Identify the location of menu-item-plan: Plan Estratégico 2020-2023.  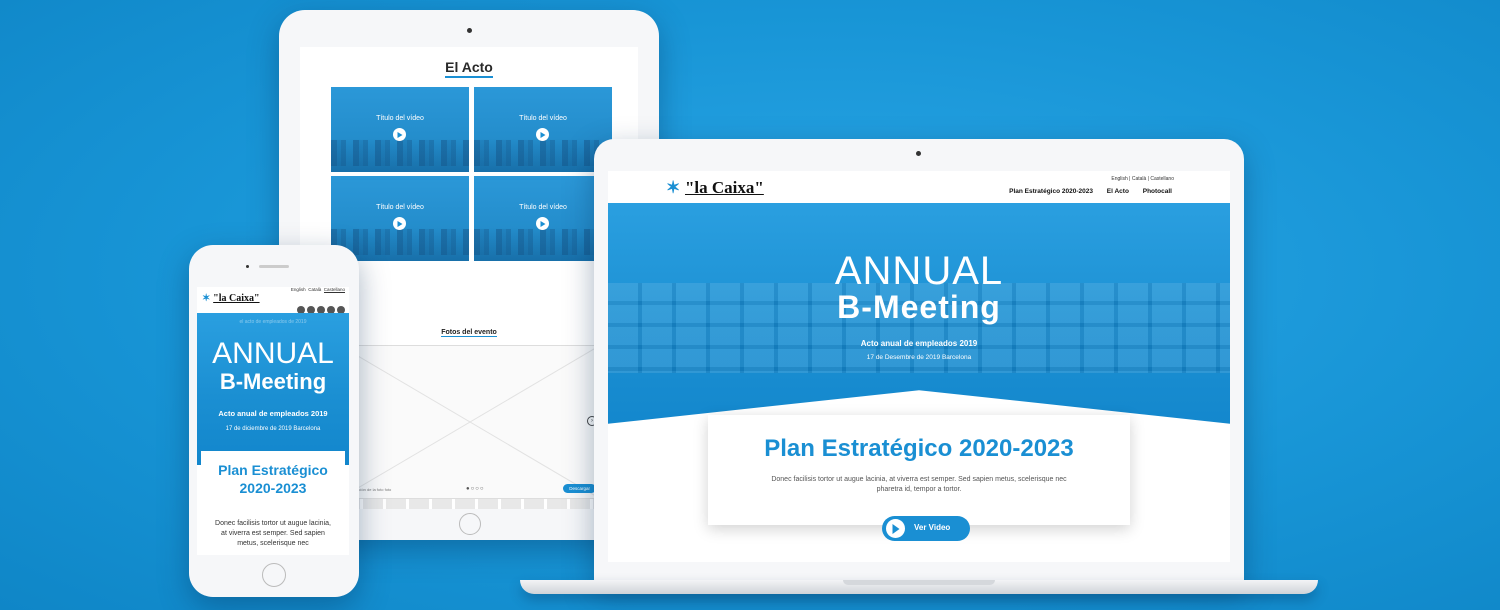
(1051, 191).